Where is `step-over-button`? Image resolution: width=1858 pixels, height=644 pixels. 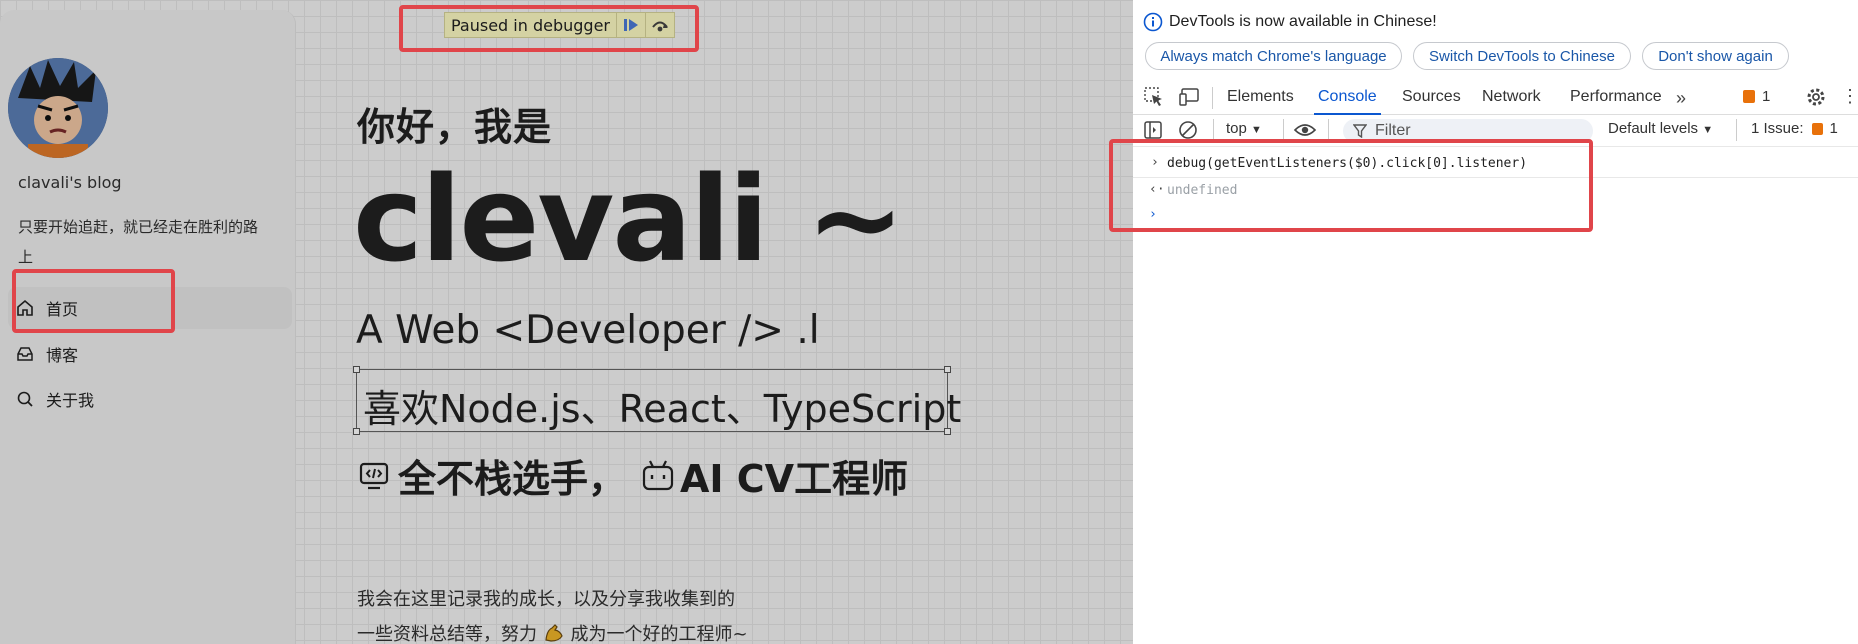 step-over-button is located at coordinates (659, 25).